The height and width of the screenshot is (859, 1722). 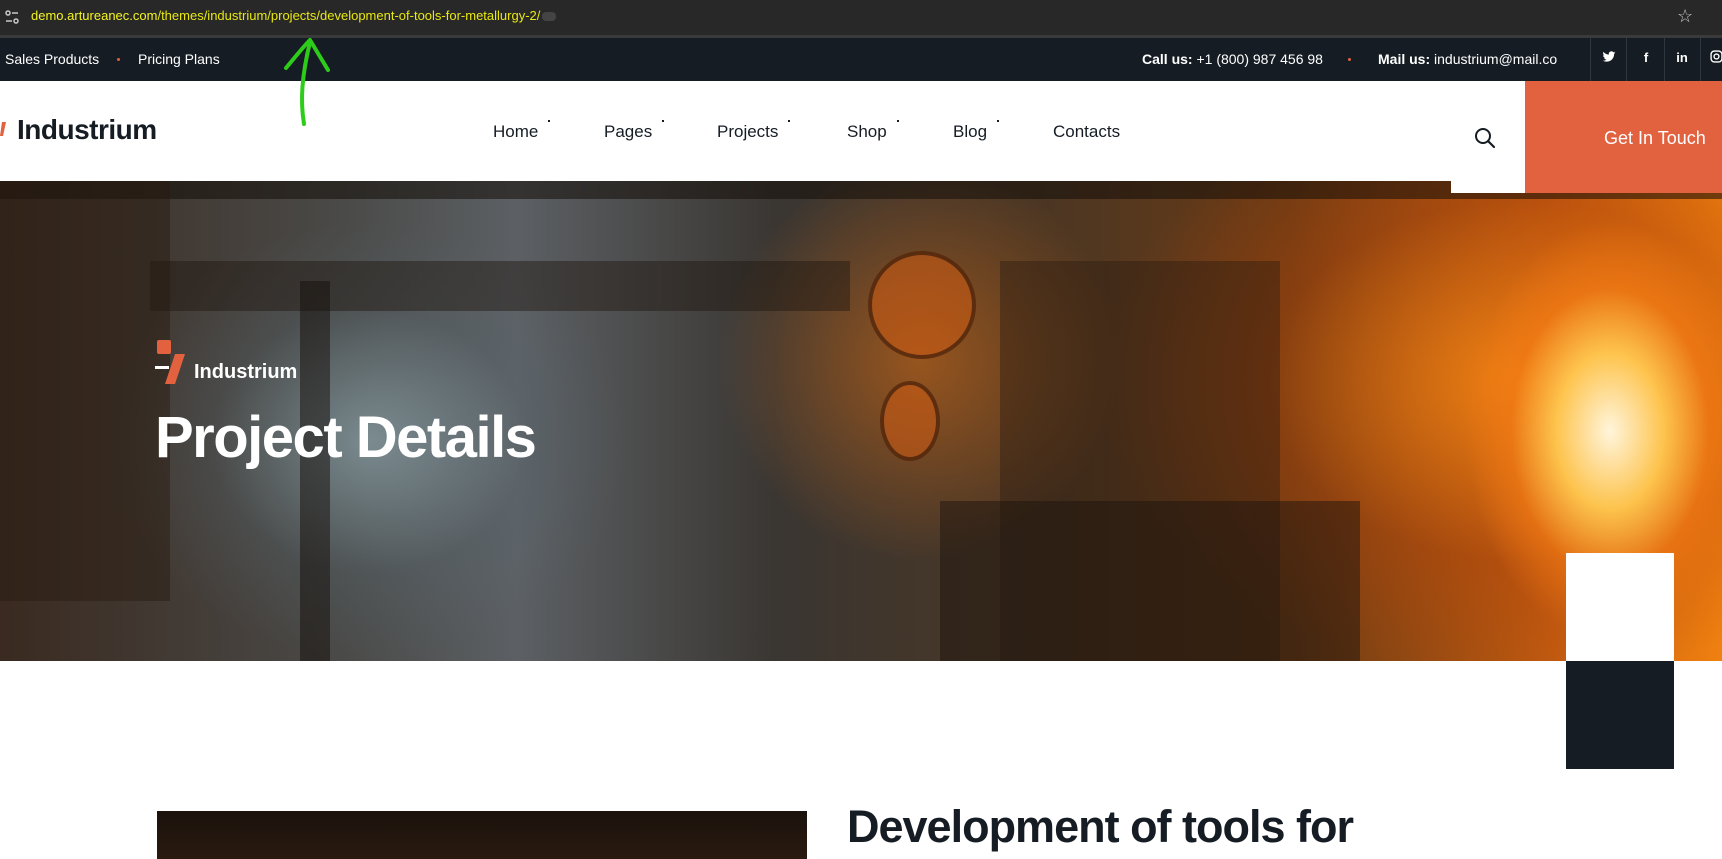 I want to click on search-icon, so click(x=1485, y=138).